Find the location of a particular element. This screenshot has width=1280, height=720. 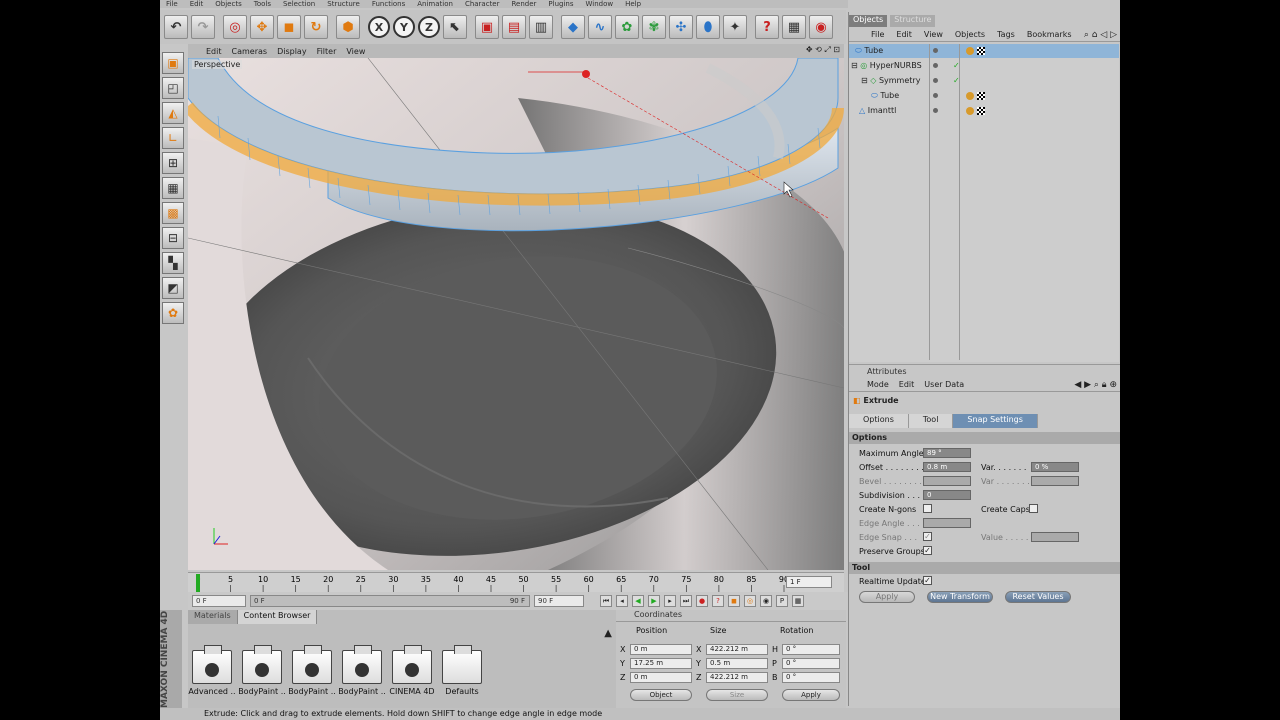

play-backward-icon: ◀ is located at coordinates (638, 601).